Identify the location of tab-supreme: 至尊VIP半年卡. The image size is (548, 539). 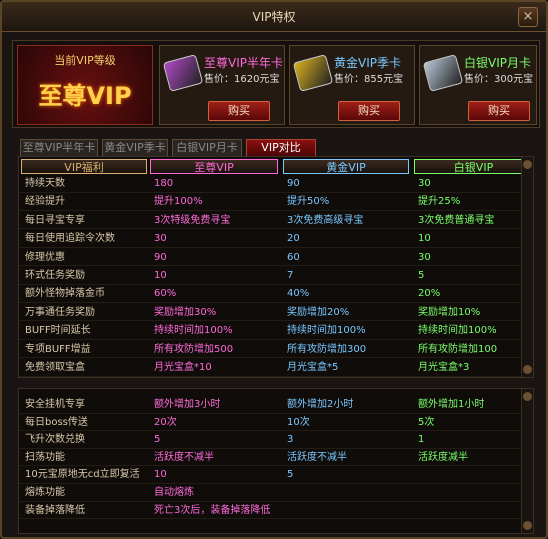
(59, 148).